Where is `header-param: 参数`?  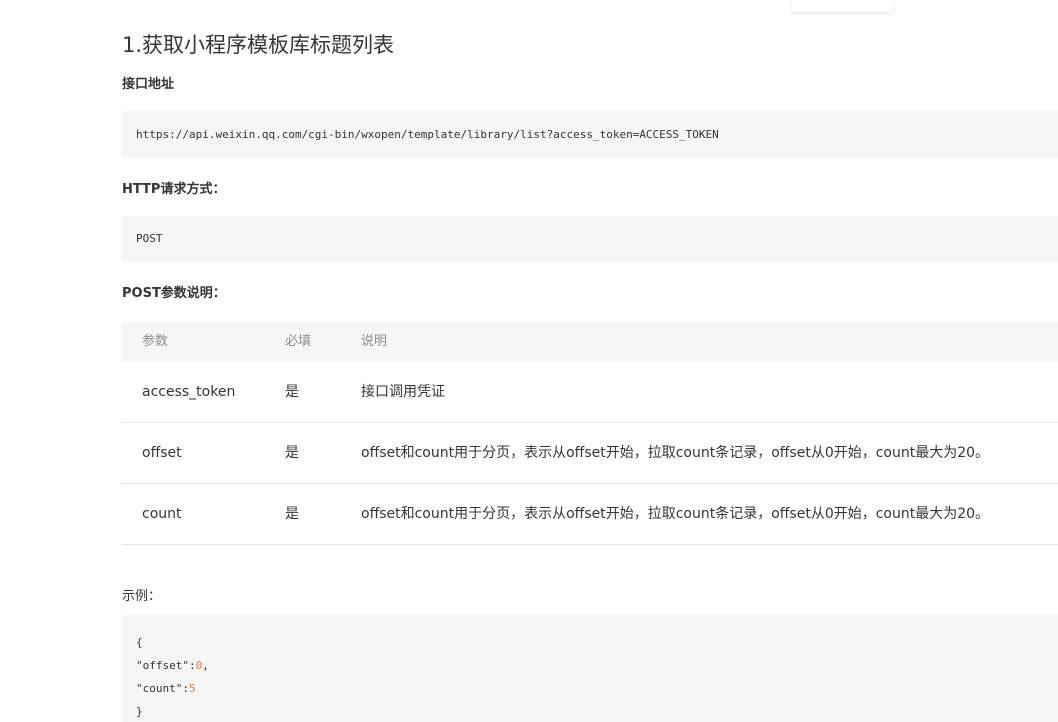 header-param: 参数 is located at coordinates (155, 341).